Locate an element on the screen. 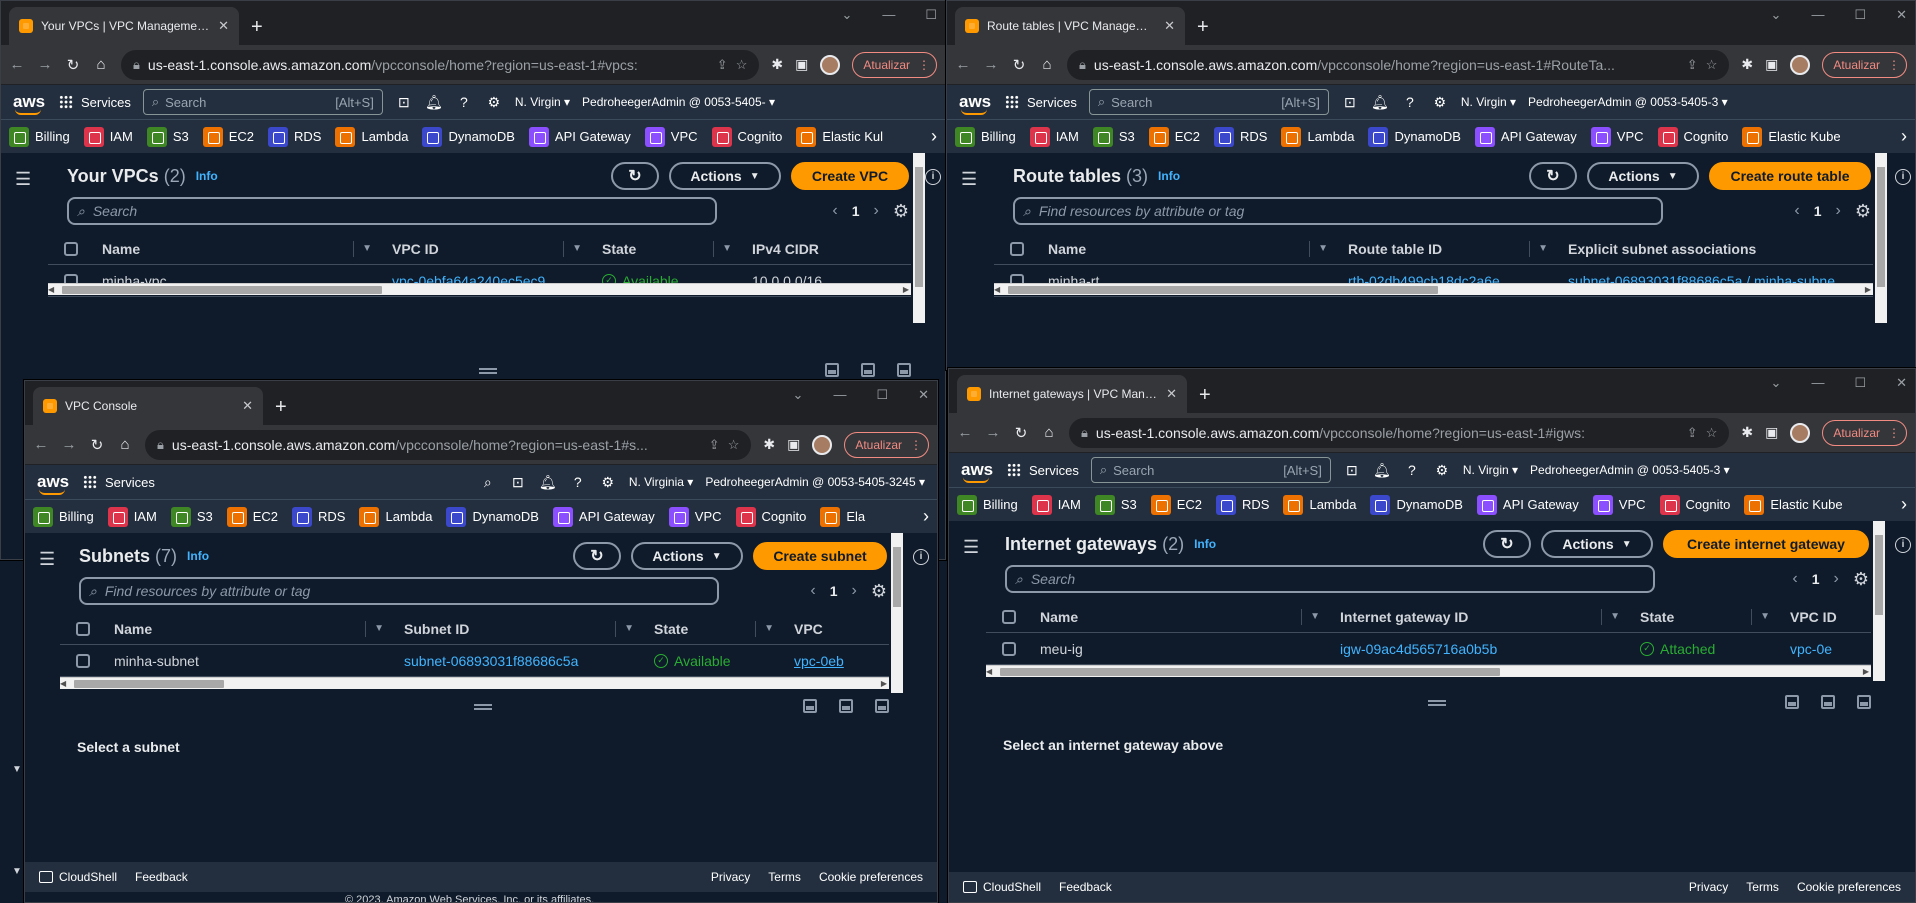 This screenshot has height=903, width=1916. favorite-item: RDS is located at coordinates (1240, 136).